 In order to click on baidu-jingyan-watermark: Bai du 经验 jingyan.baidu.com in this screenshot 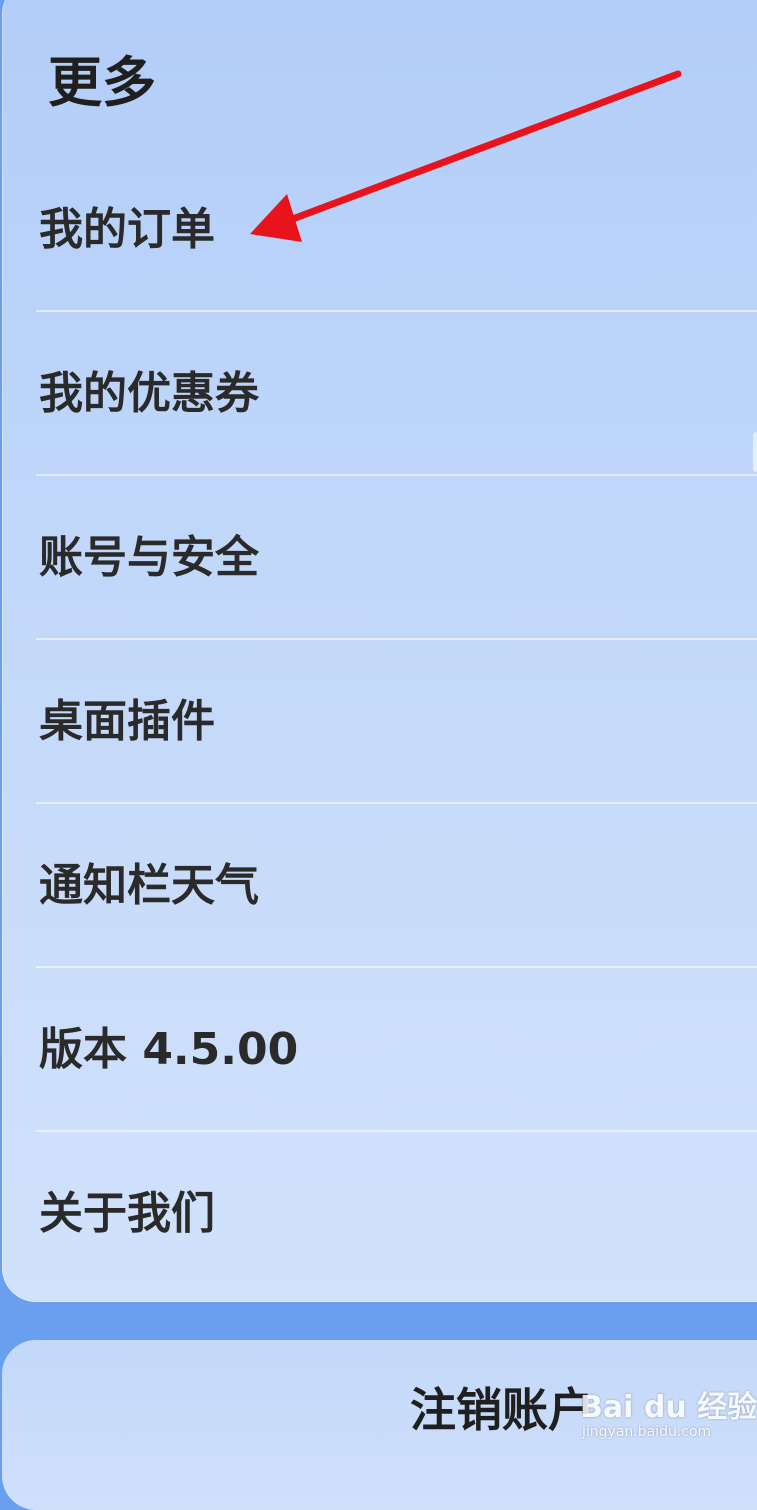, I will do `click(668, 1413)`.